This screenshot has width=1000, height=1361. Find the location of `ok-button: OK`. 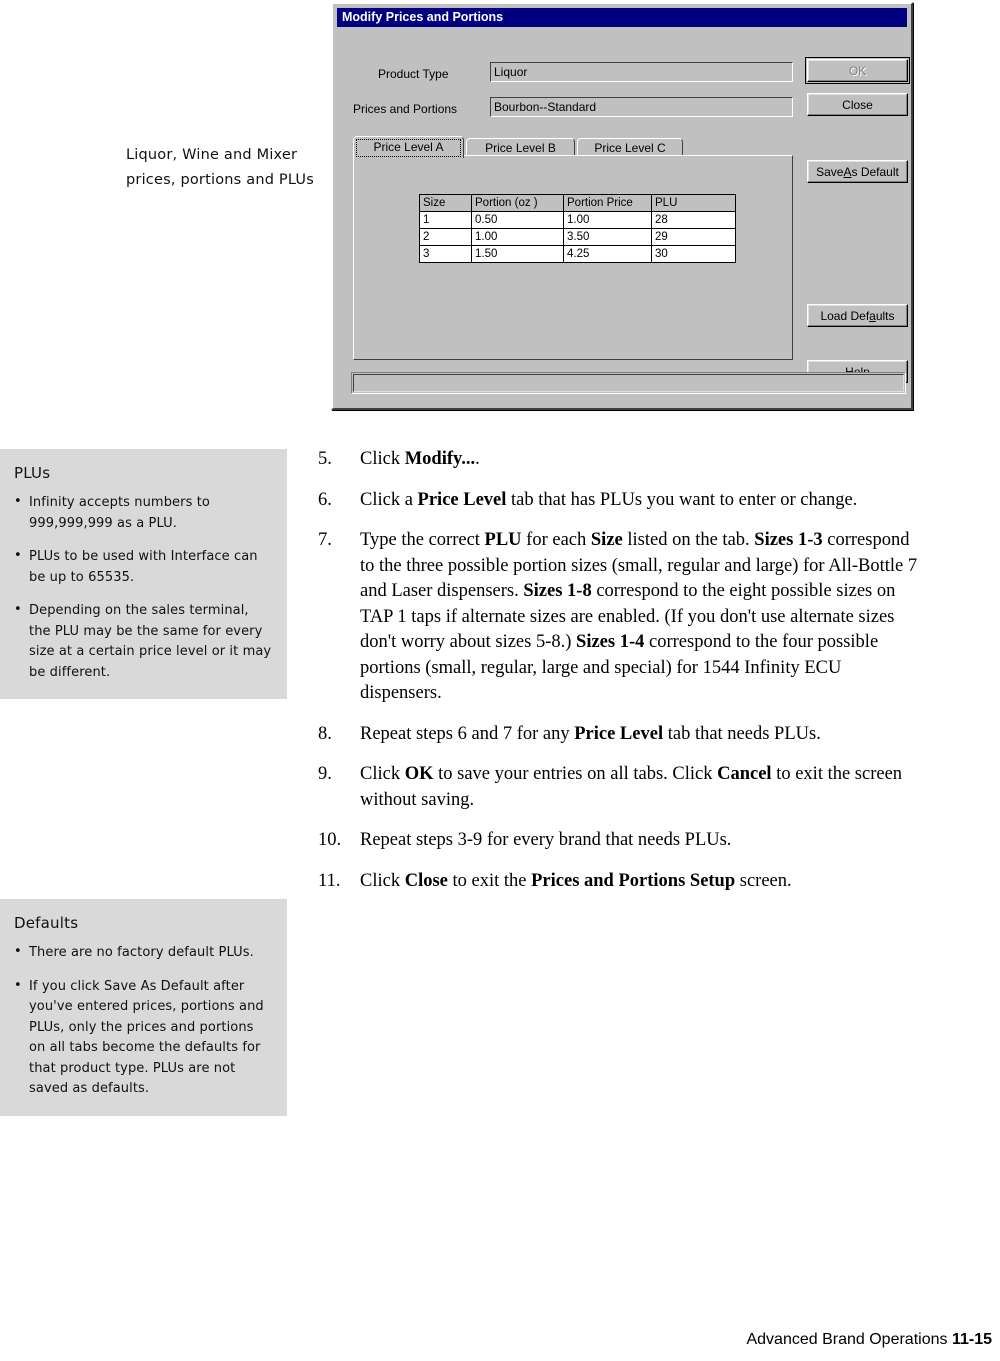

ok-button: OK is located at coordinates (857, 70).